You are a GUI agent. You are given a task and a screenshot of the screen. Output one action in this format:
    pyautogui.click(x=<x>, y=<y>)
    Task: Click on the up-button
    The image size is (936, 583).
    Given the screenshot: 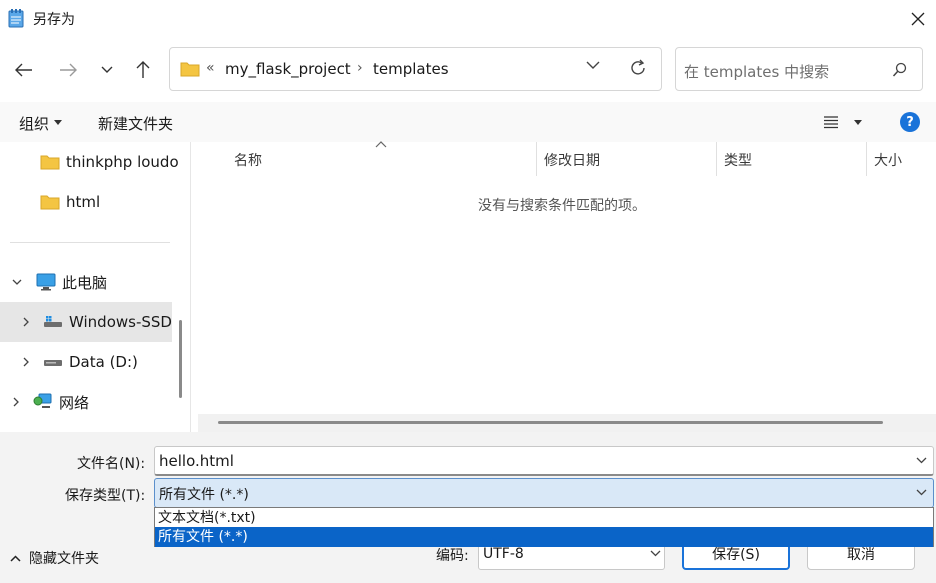 What is the action you would take?
    pyautogui.click(x=143, y=70)
    